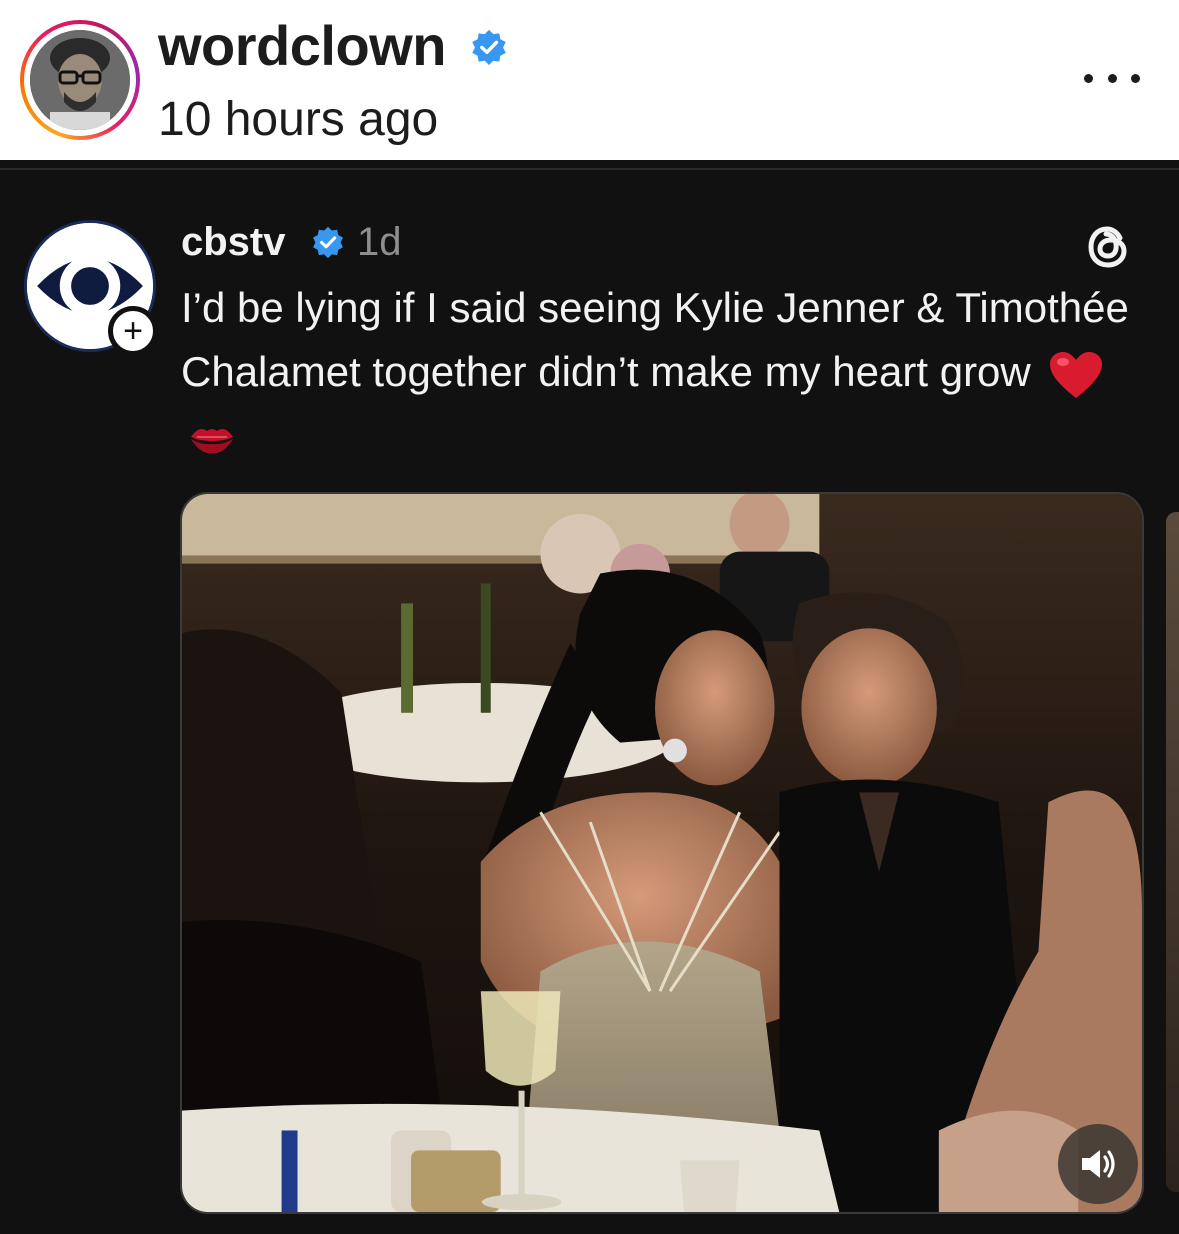 This screenshot has width=1179, height=1234. Describe the element at coordinates (1172, 852) in the screenshot. I see `next-image-preview` at that location.